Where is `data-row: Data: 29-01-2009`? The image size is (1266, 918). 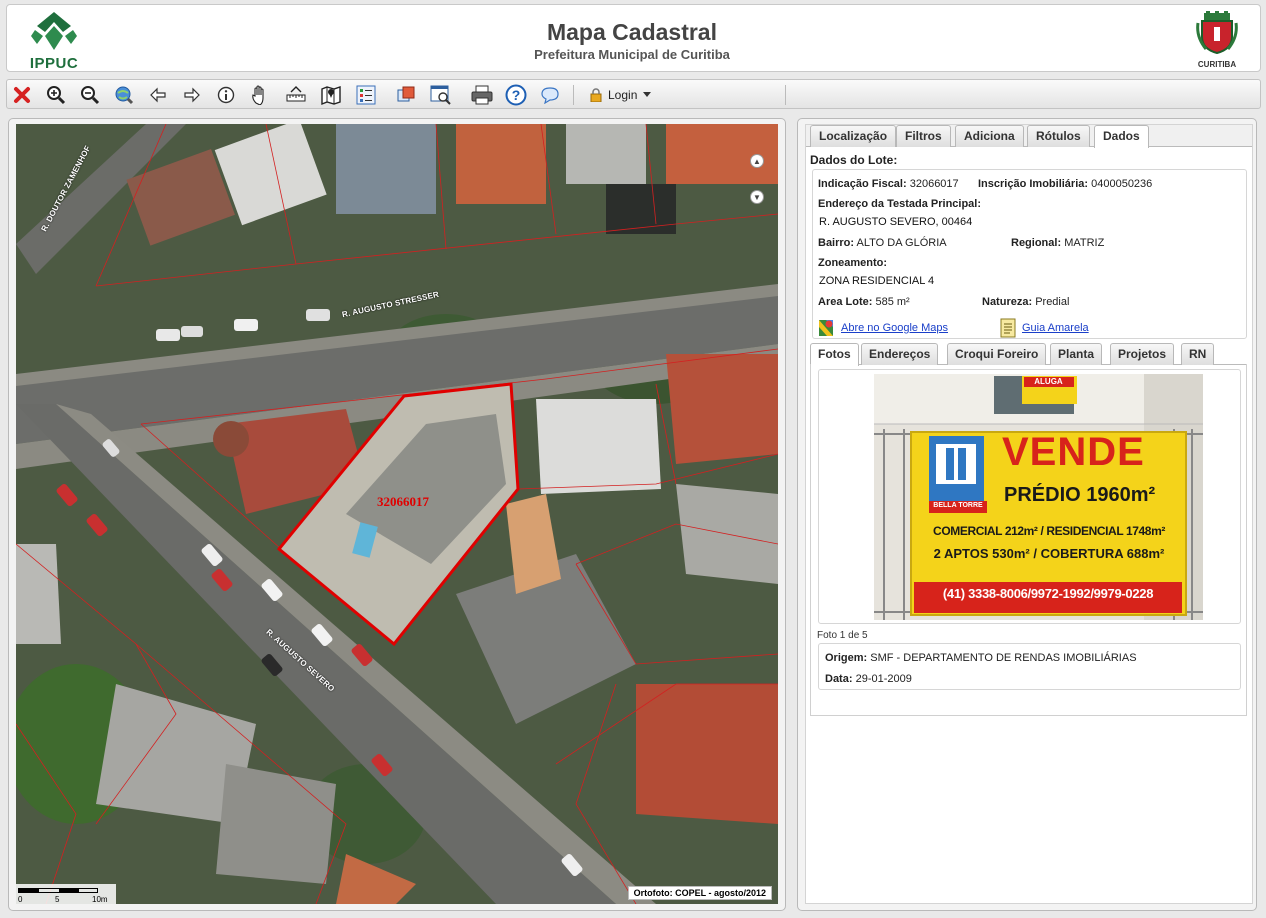
data-row: Data: 29-01-2009 is located at coordinates (868, 679).